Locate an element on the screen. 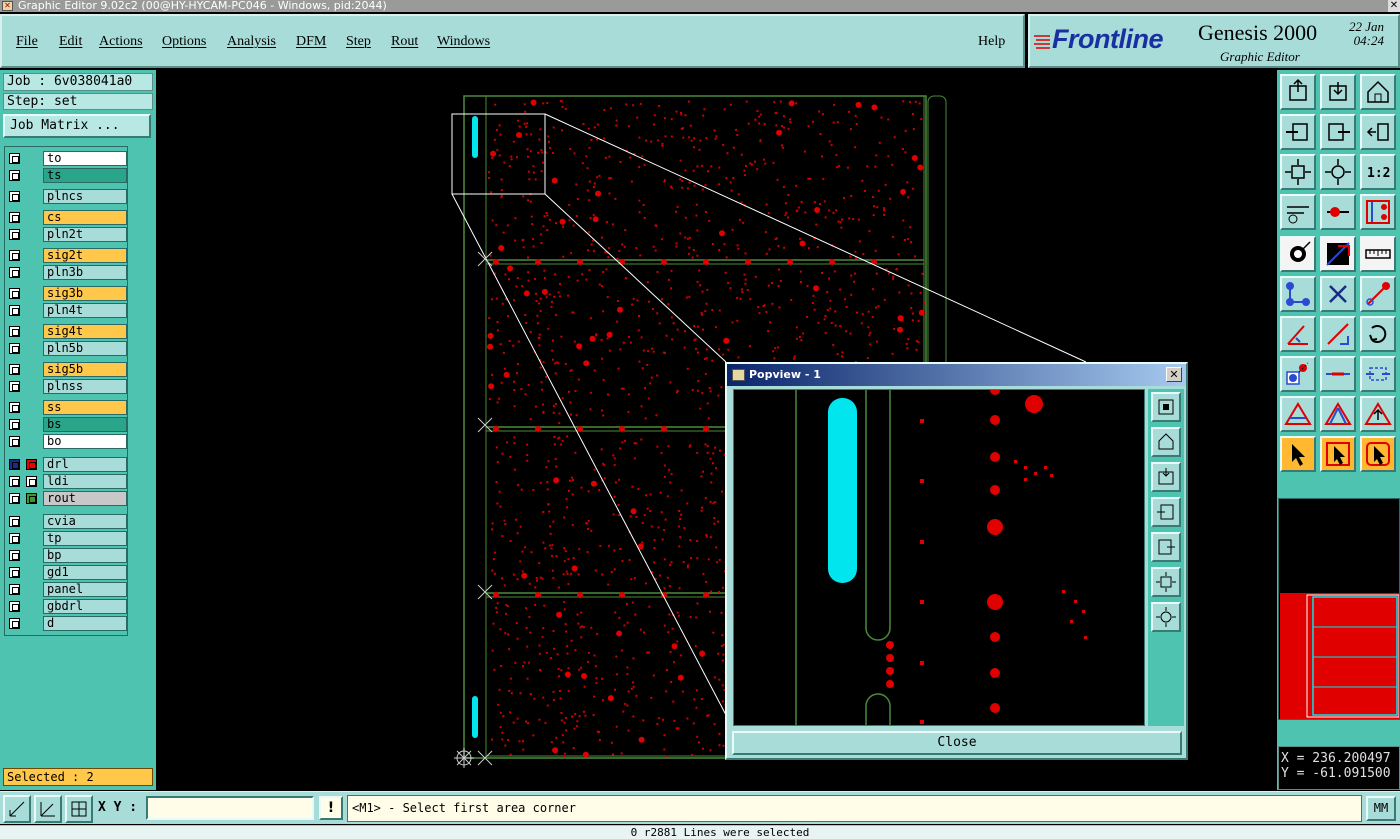 The width and height of the screenshot is (1400, 839). menu-actions: Actions is located at coordinates (121, 42).